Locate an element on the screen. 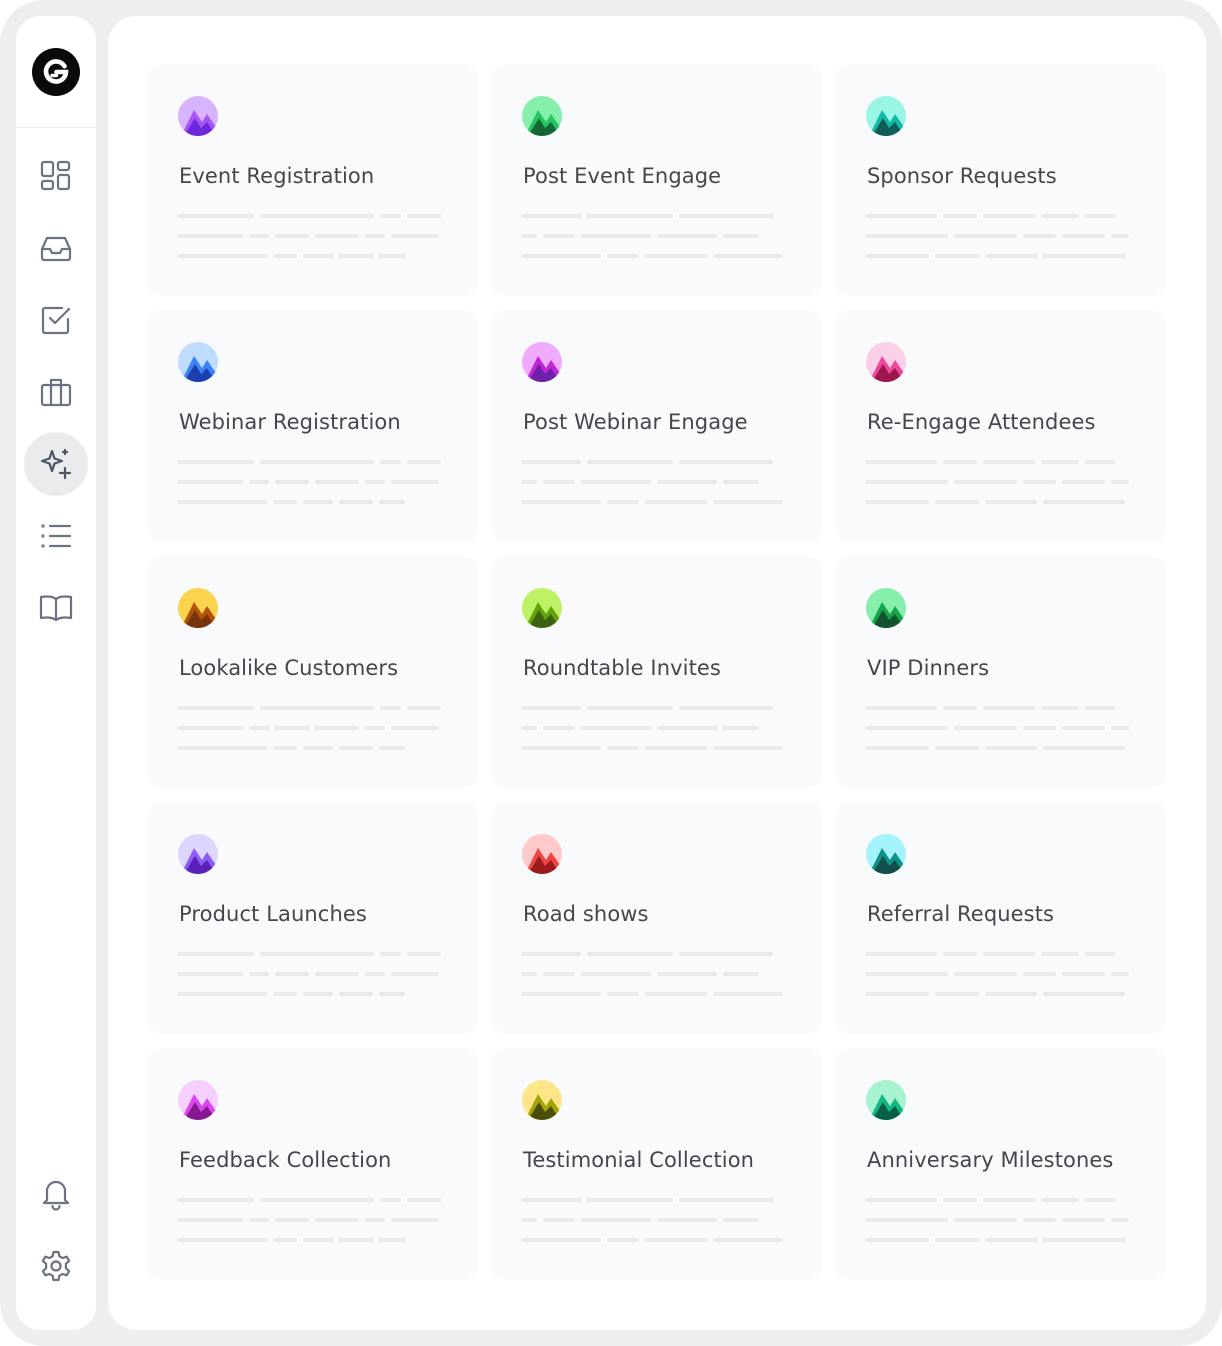  library-nav-button is located at coordinates (56, 608).